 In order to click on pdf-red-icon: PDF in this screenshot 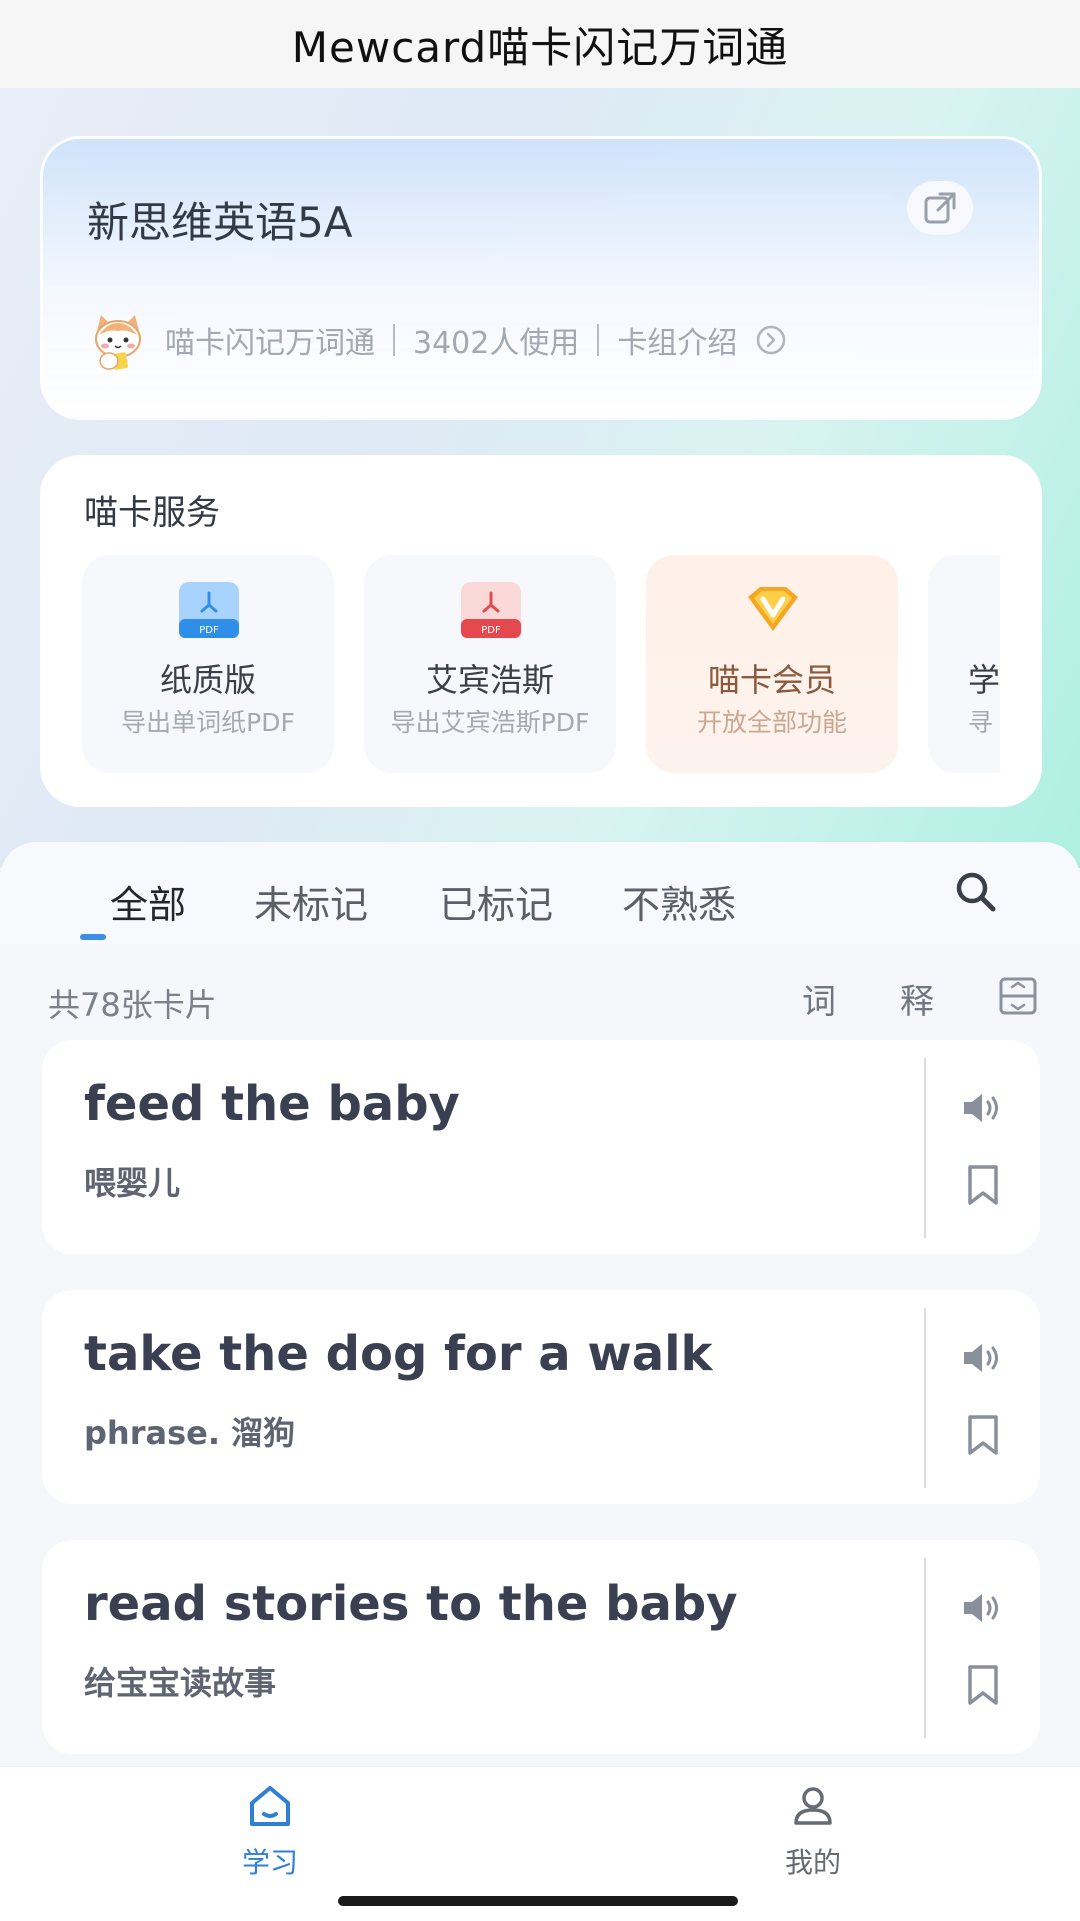, I will do `click(491, 610)`.